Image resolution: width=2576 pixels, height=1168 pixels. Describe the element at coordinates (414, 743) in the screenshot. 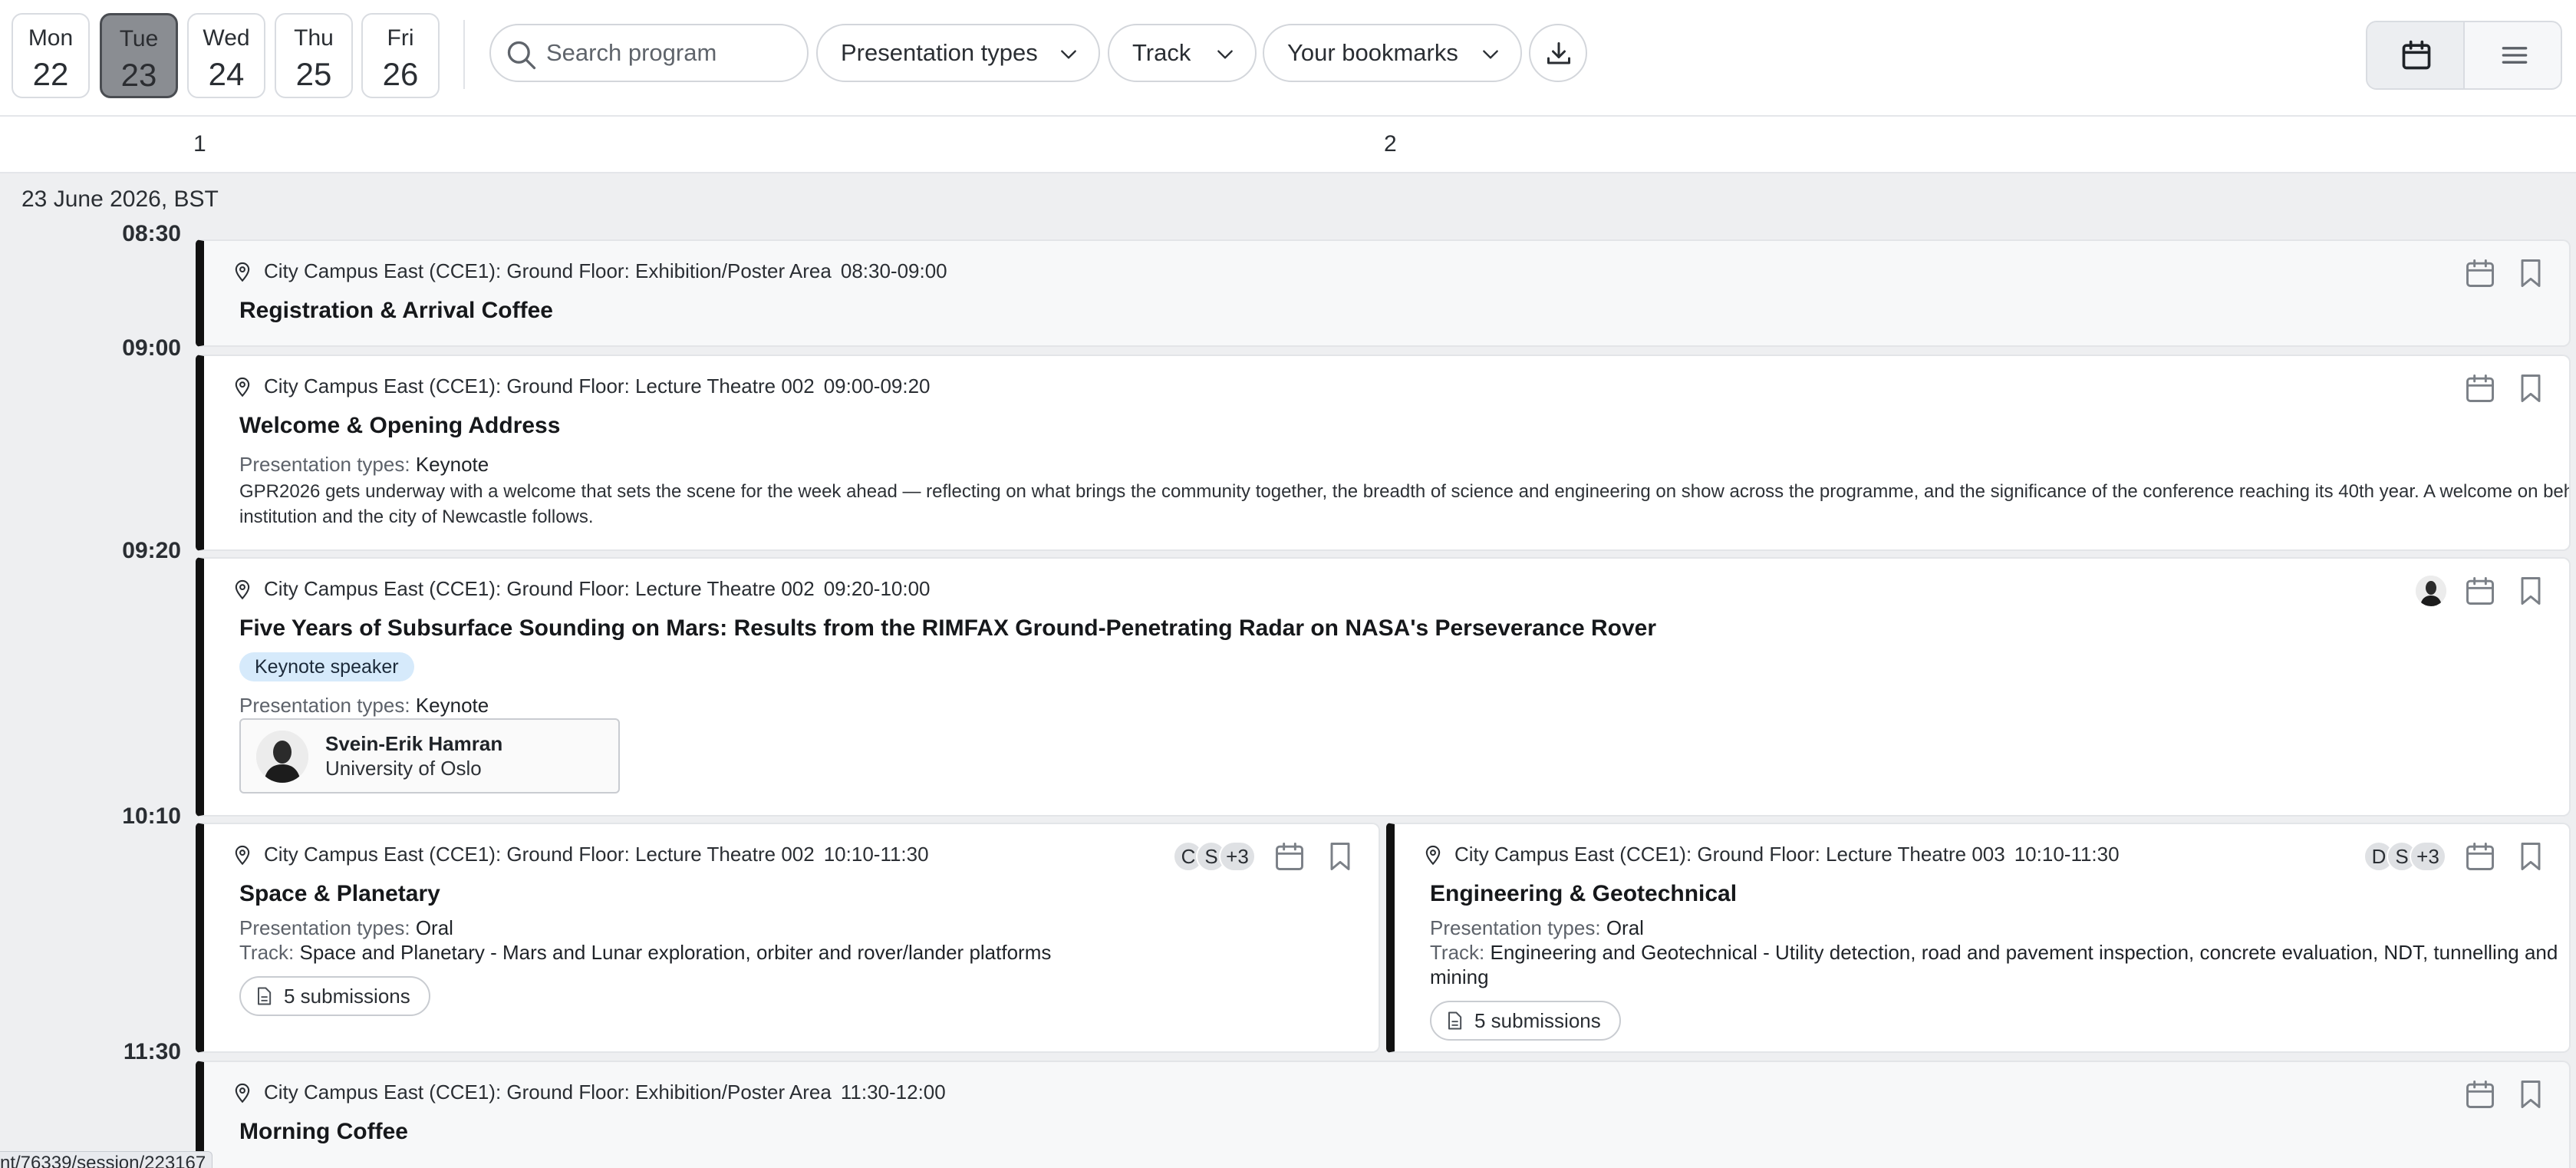

I see `speaker-name: Svein-Erik Hamran` at that location.